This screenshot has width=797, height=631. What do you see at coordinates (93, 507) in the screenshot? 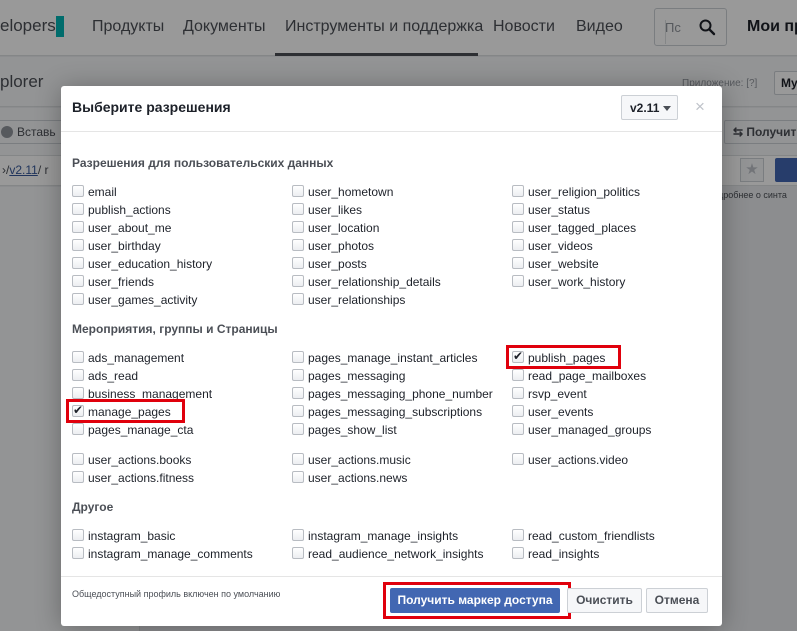
I see `section-title-other: Другое` at bounding box center [93, 507].